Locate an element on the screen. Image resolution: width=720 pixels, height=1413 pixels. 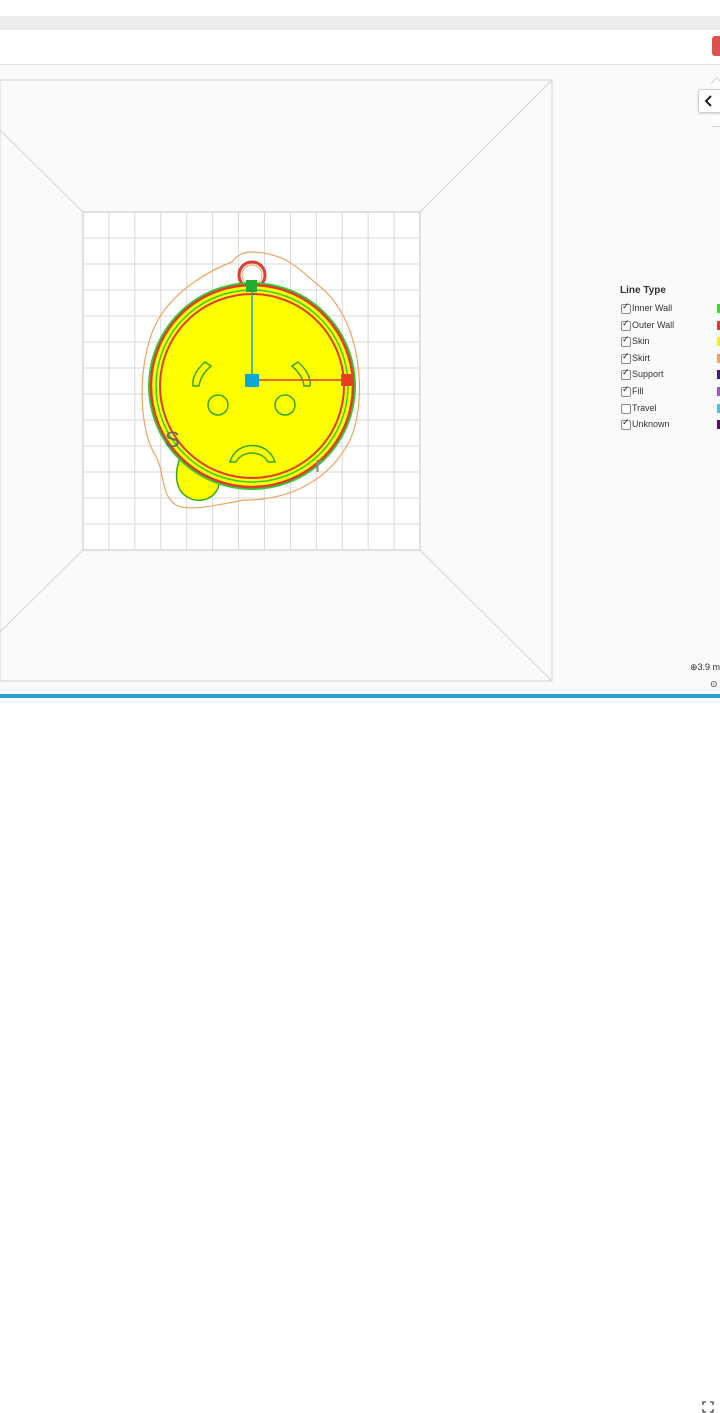
filament-length-value: 3.9 m is located at coordinates (708, 667).